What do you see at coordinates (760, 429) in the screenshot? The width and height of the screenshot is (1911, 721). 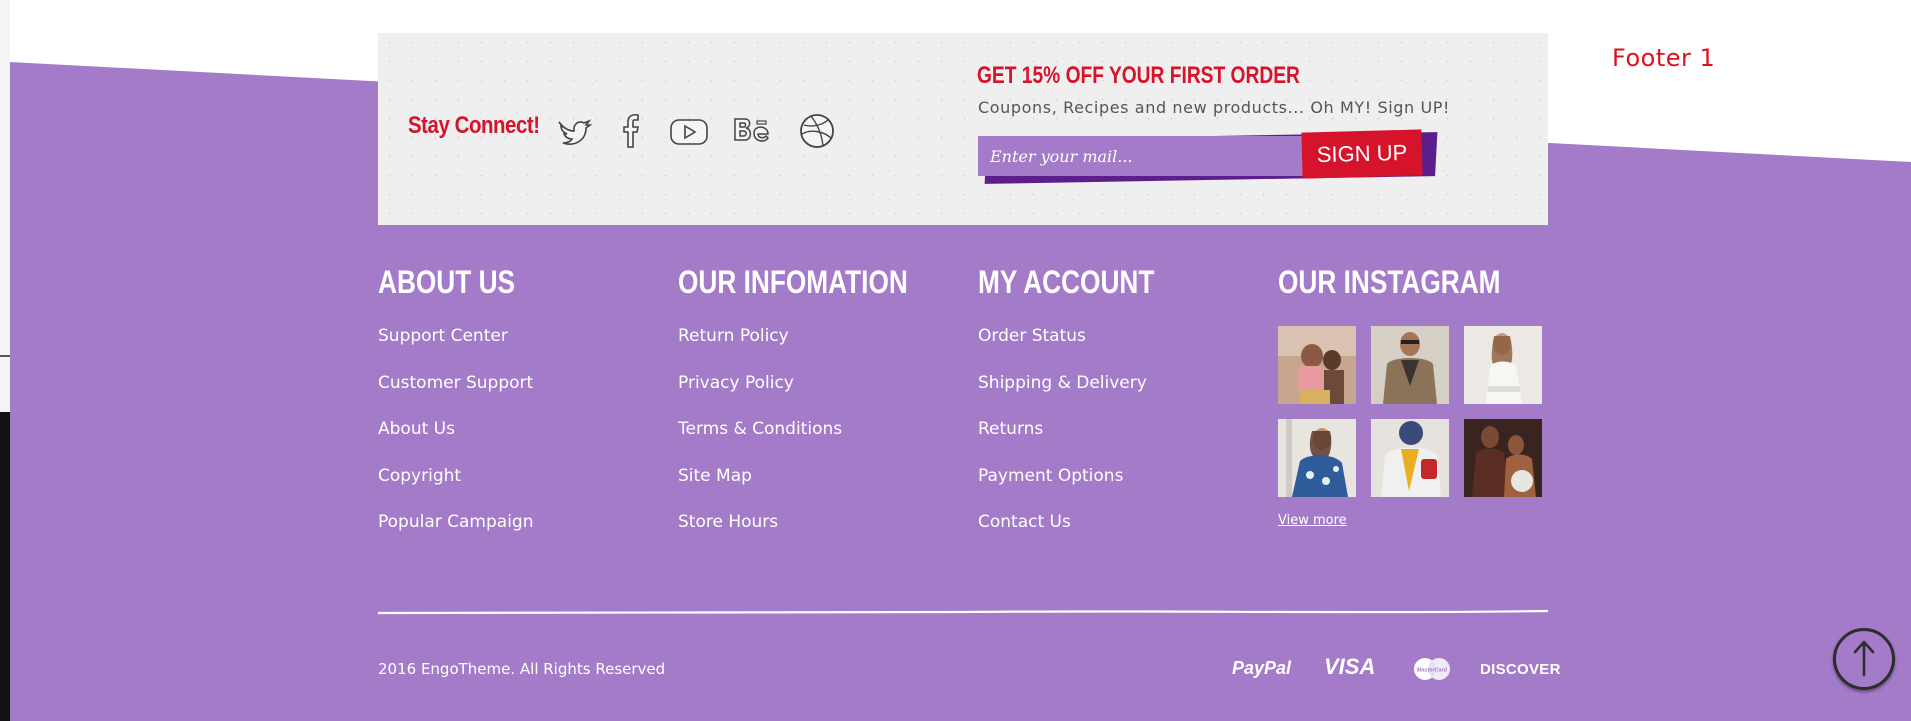 I see `link-terms-conditions: Terms & Conditions` at bounding box center [760, 429].